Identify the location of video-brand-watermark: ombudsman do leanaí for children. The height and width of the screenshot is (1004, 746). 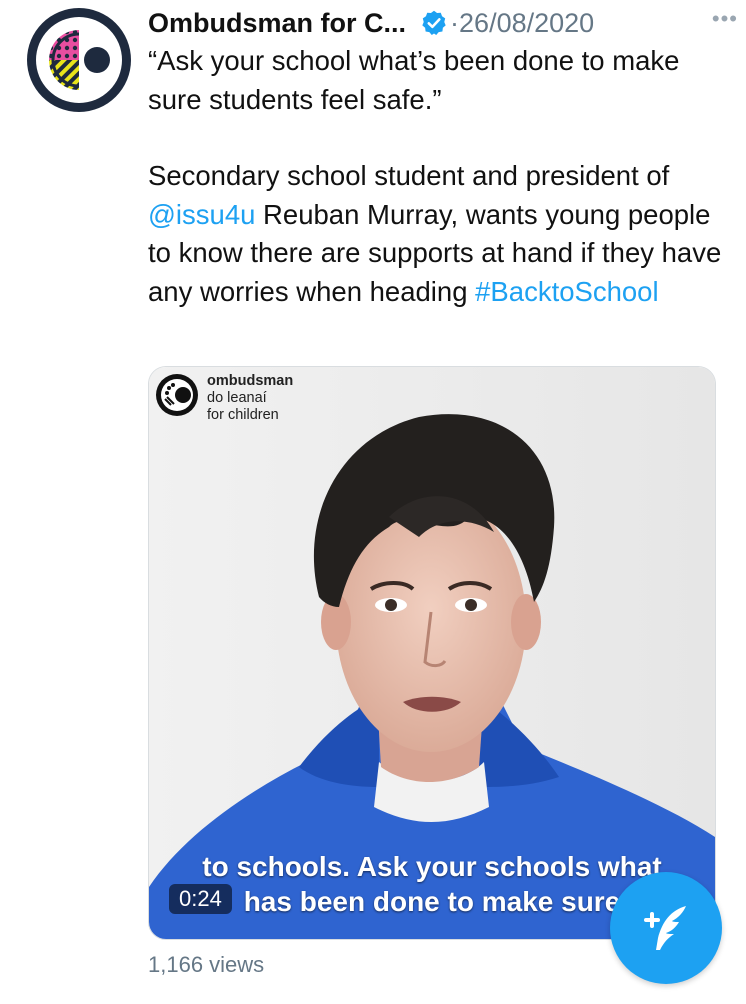
(224, 398).